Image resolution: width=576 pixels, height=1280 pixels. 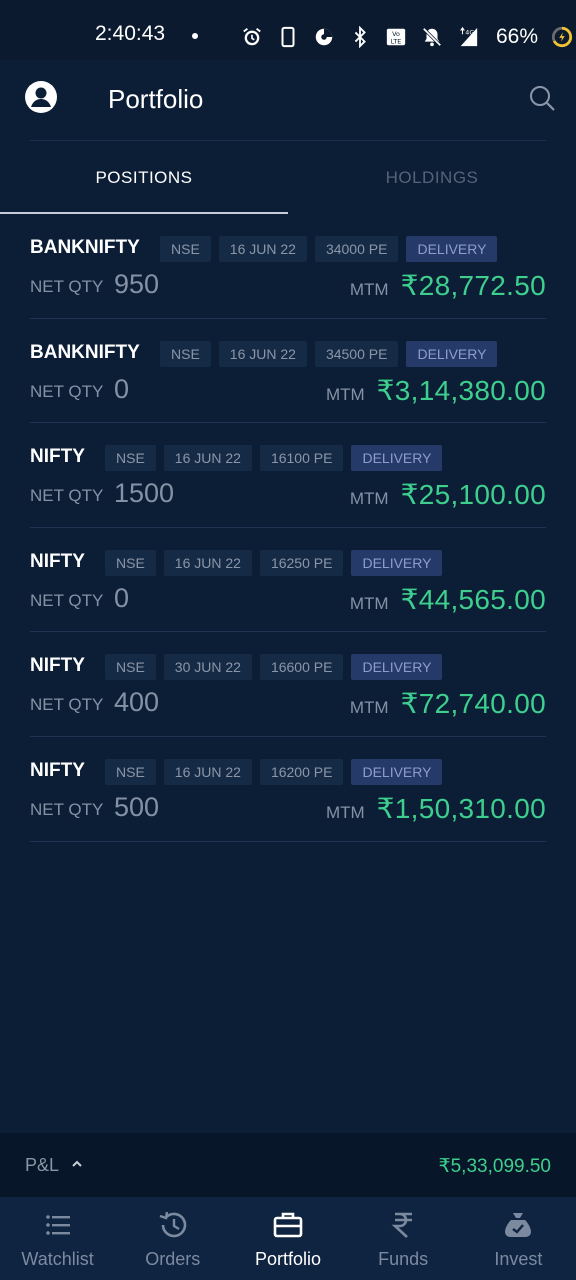 What do you see at coordinates (137, 806) in the screenshot?
I see `net-qty-value: 500` at bounding box center [137, 806].